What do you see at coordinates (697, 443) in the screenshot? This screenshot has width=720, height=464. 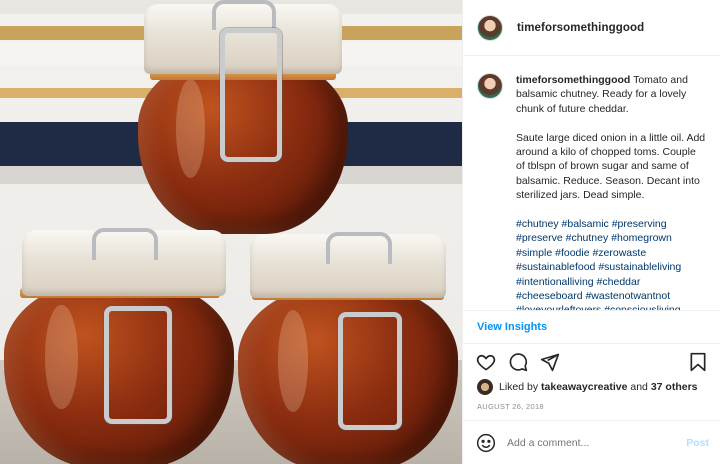 I see `post-comment-button: Post` at bounding box center [697, 443].